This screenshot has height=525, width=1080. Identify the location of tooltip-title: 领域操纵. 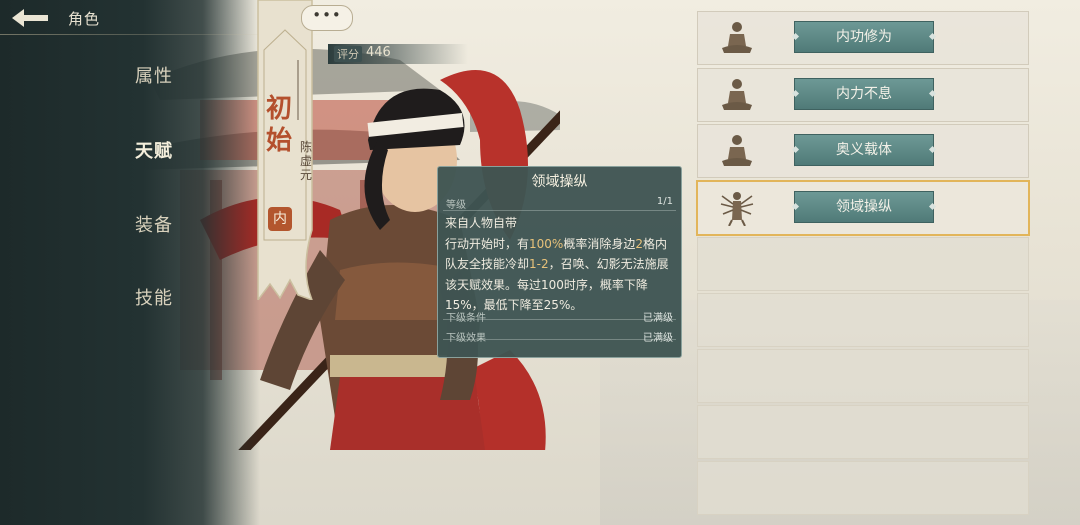
(559, 182).